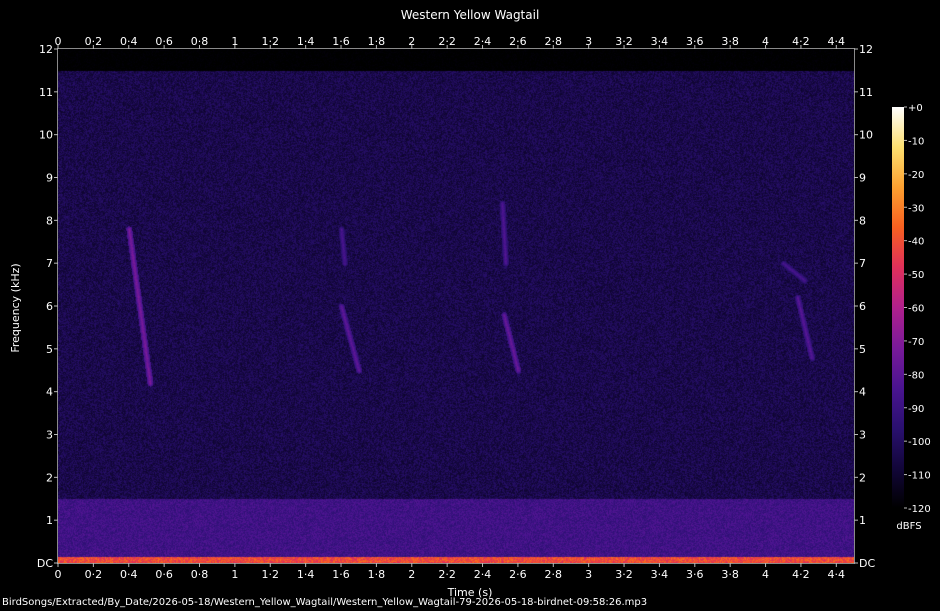  Describe the element at coordinates (588, 574) in the screenshot. I see `x-tick-label-bottom: 3` at that location.